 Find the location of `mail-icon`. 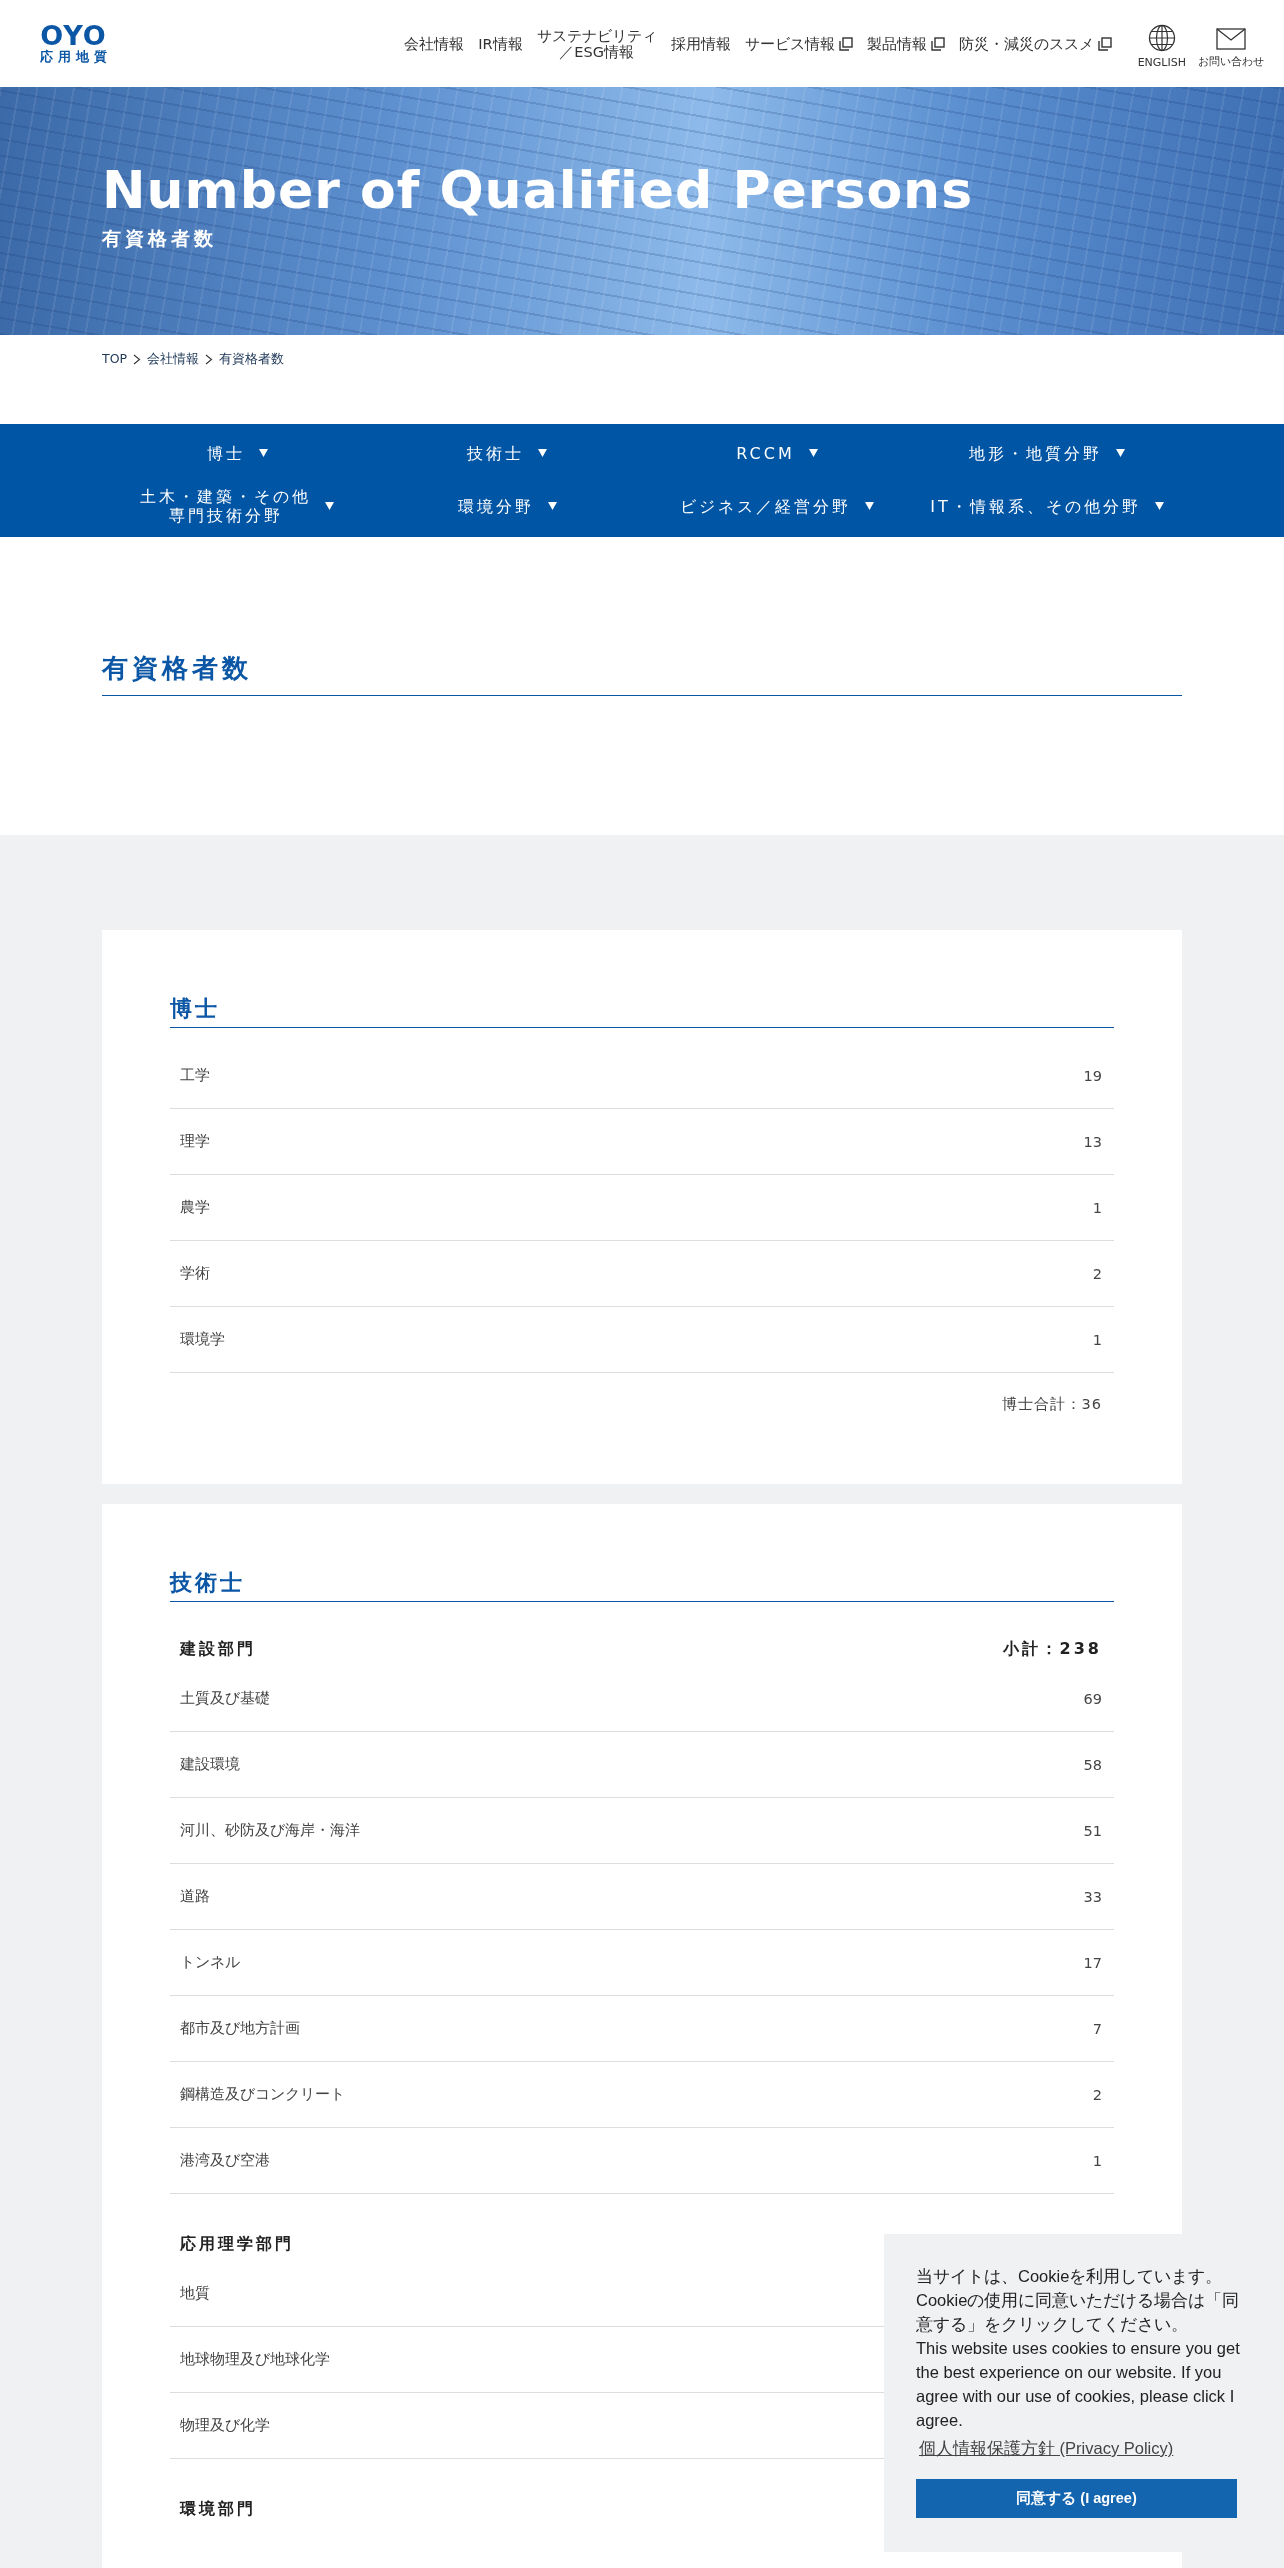

mail-icon is located at coordinates (1231, 39).